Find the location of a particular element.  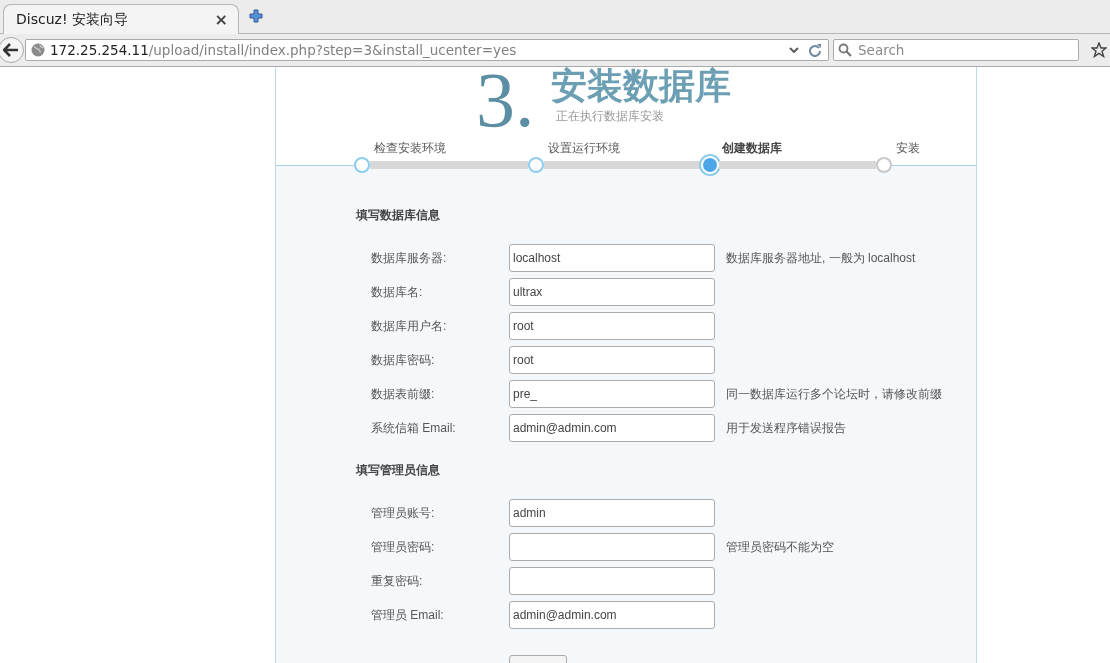

search-field: Search is located at coordinates (956, 50).